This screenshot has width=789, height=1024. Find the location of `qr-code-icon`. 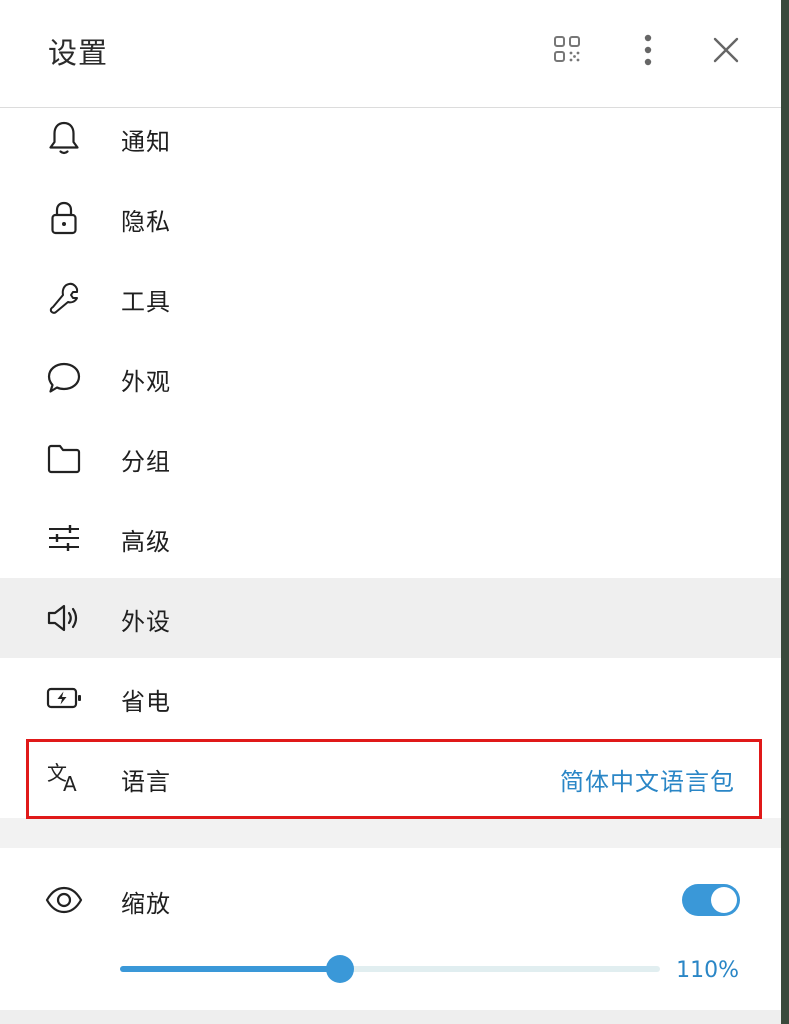

qr-code-icon is located at coordinates (567, 49).